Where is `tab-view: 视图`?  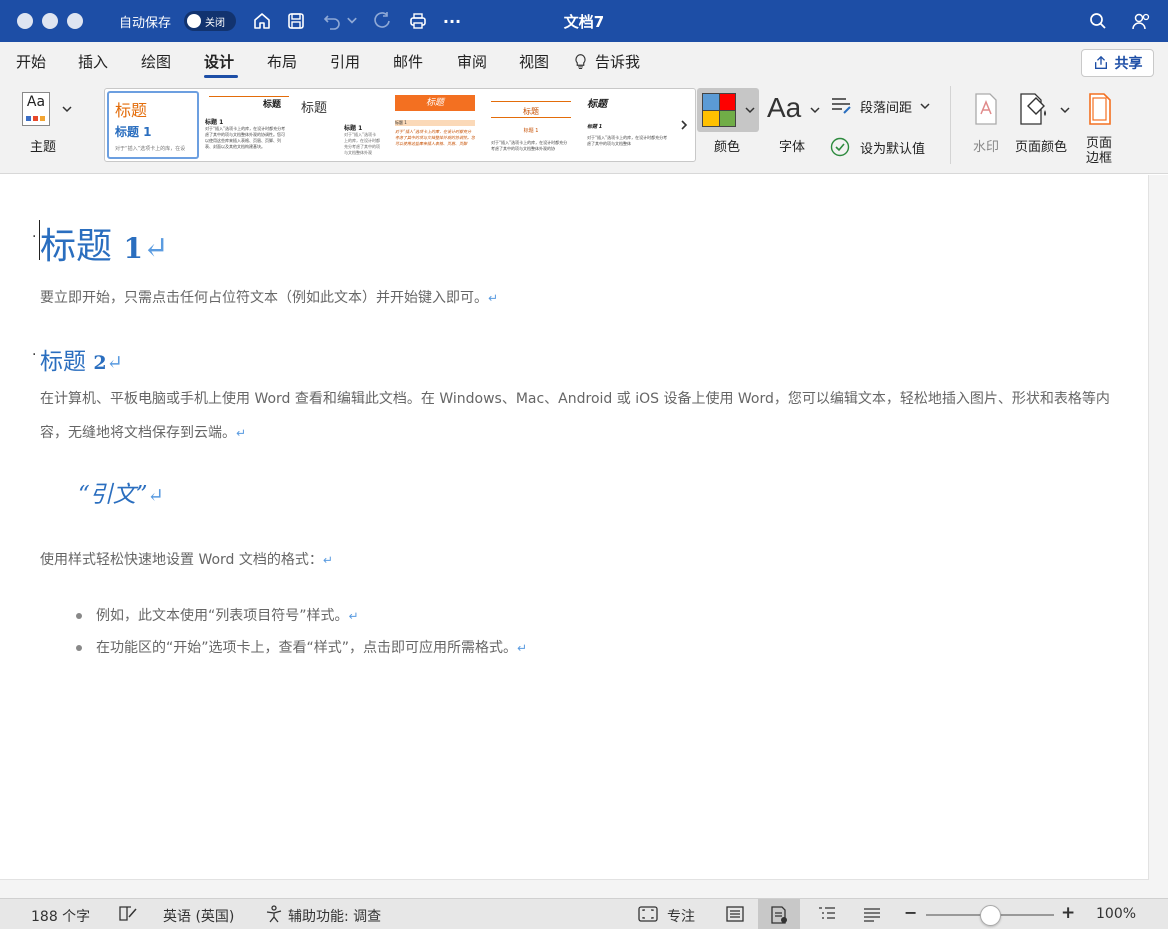
tab-view: 视图 is located at coordinates (534, 61).